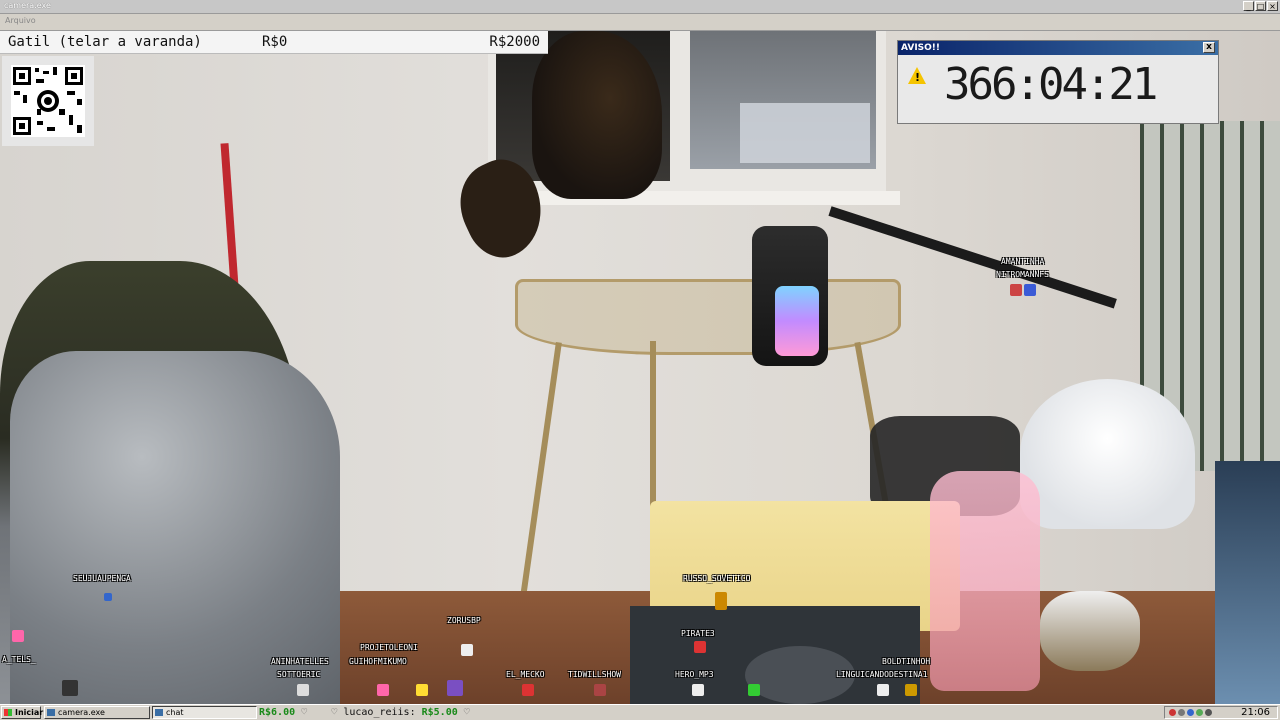  I want to click on taskbar-item-camera: camera.exe, so click(97, 712).